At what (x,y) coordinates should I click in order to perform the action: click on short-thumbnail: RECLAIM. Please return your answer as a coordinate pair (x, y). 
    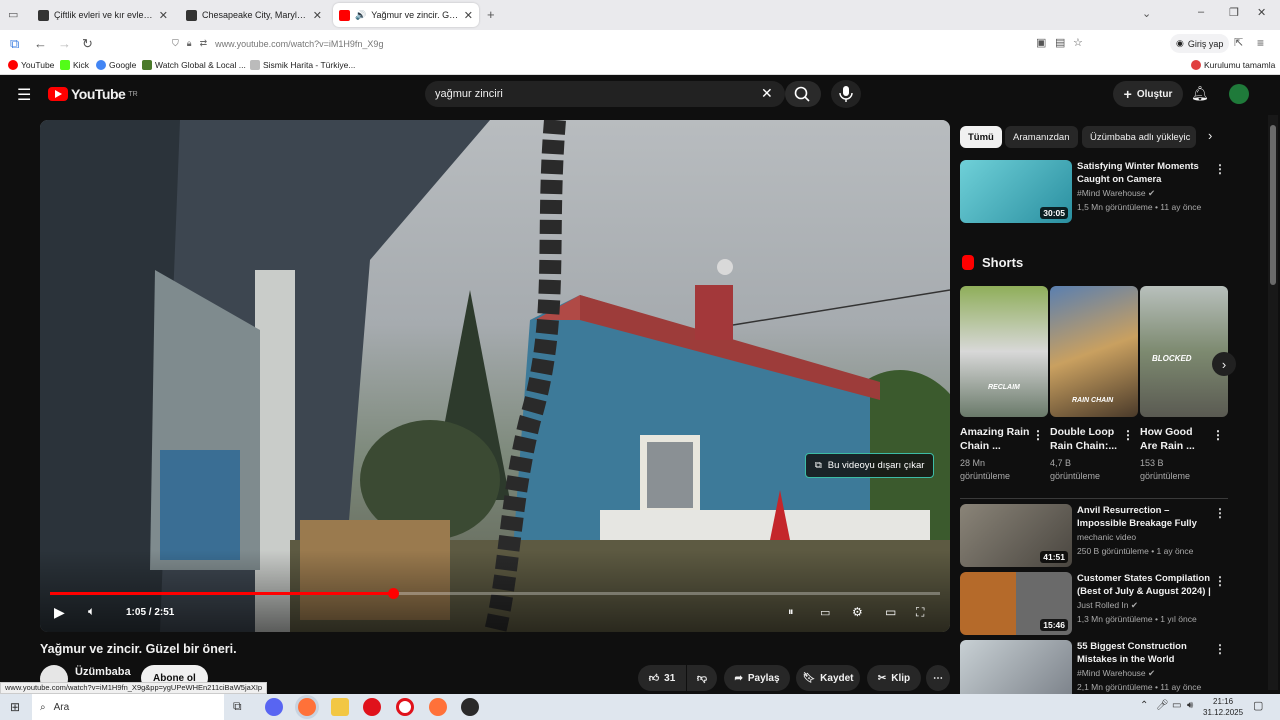
    Looking at the image, I should click on (1004, 351).